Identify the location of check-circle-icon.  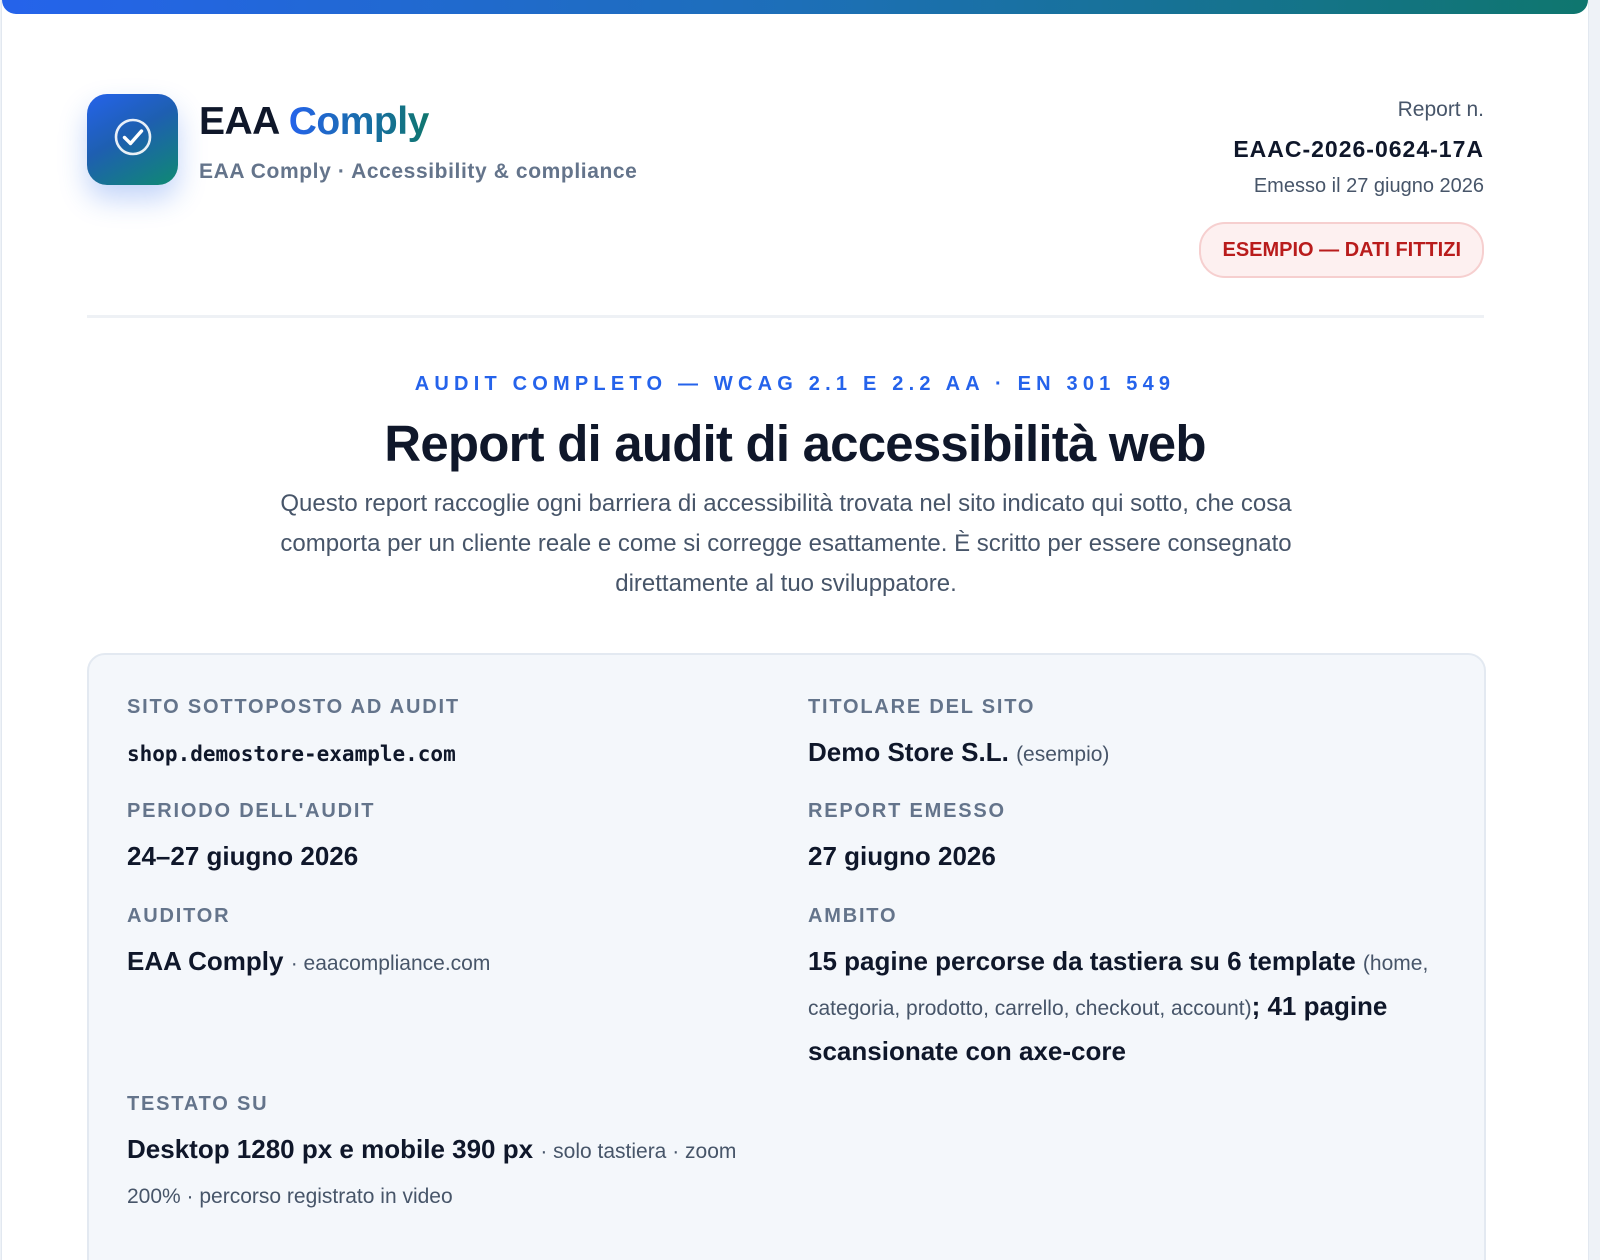
(133, 139).